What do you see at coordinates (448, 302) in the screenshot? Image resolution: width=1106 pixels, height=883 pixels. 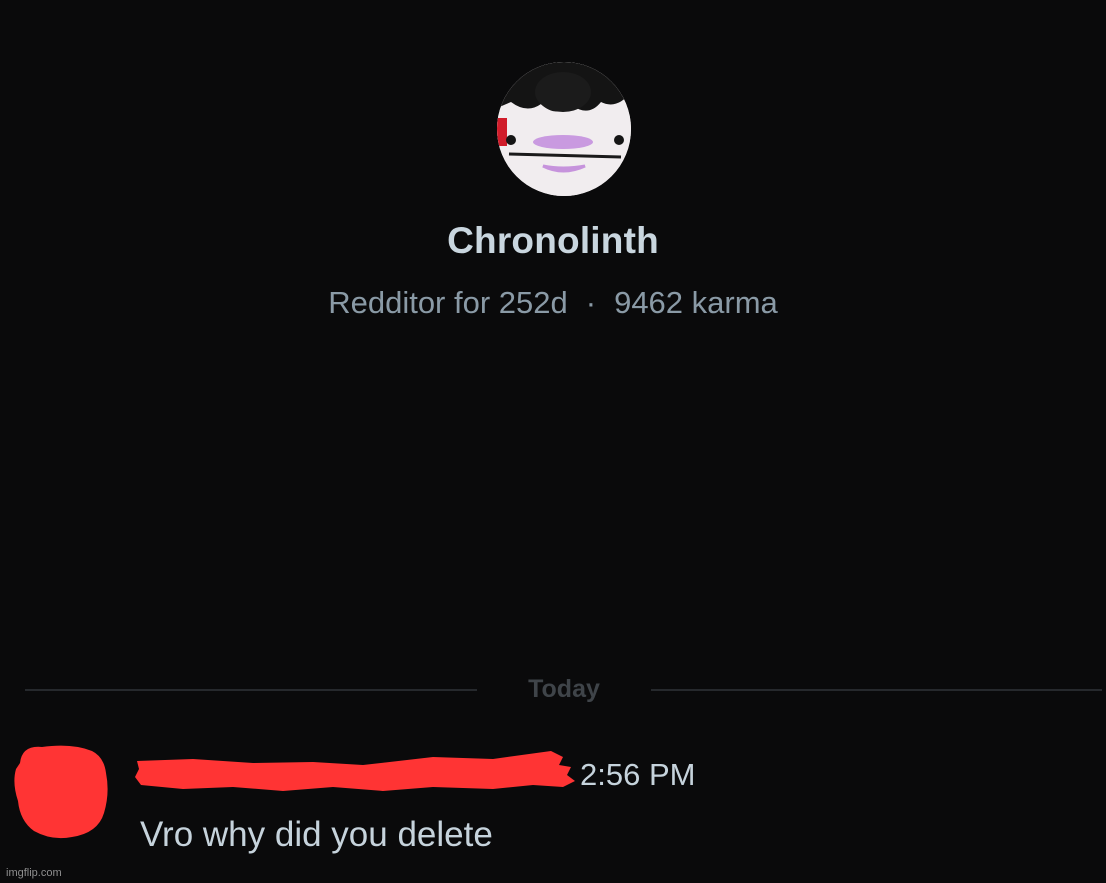 I see `account-age: Redditor for 252d` at bounding box center [448, 302].